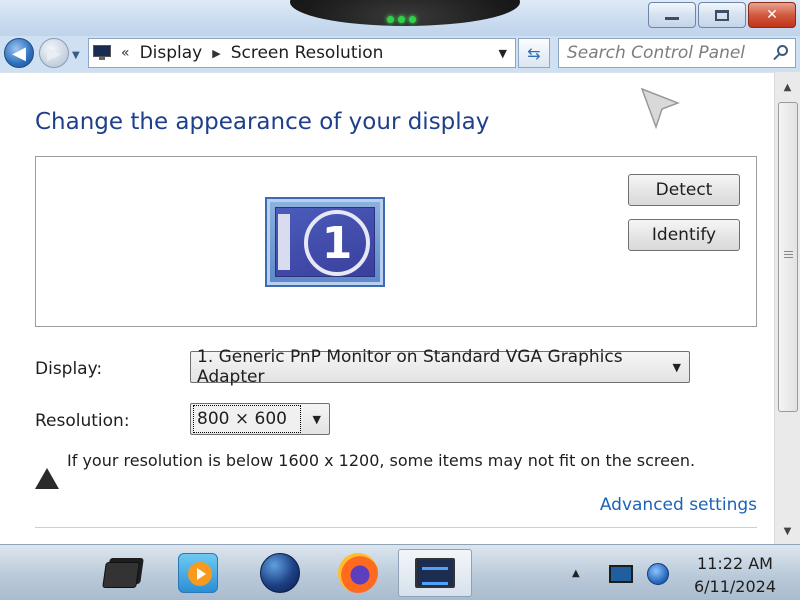 The width and height of the screenshot is (800, 600). What do you see at coordinates (337, 243) in the screenshot?
I see `monitor-number: 1` at bounding box center [337, 243].